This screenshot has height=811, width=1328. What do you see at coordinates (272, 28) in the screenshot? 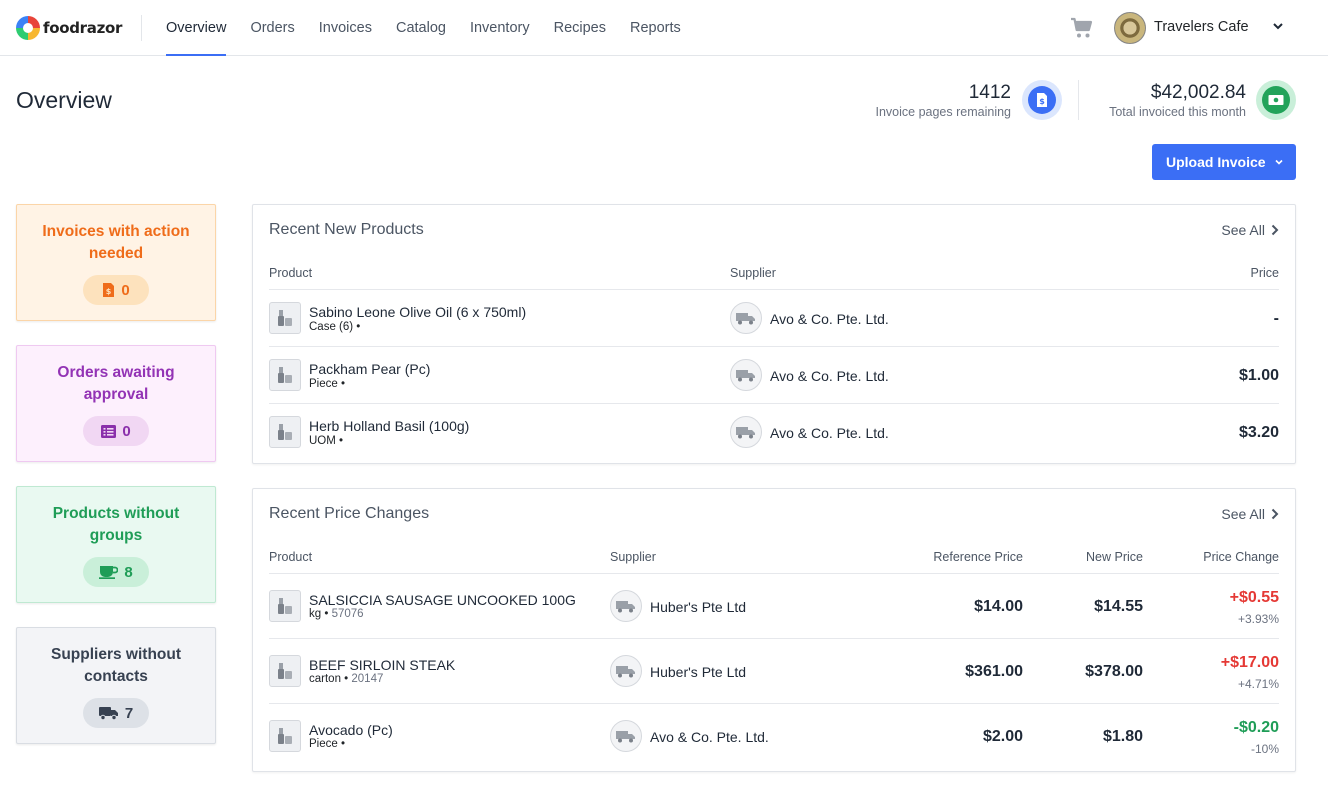
I see `nav-orders: Orders` at bounding box center [272, 28].